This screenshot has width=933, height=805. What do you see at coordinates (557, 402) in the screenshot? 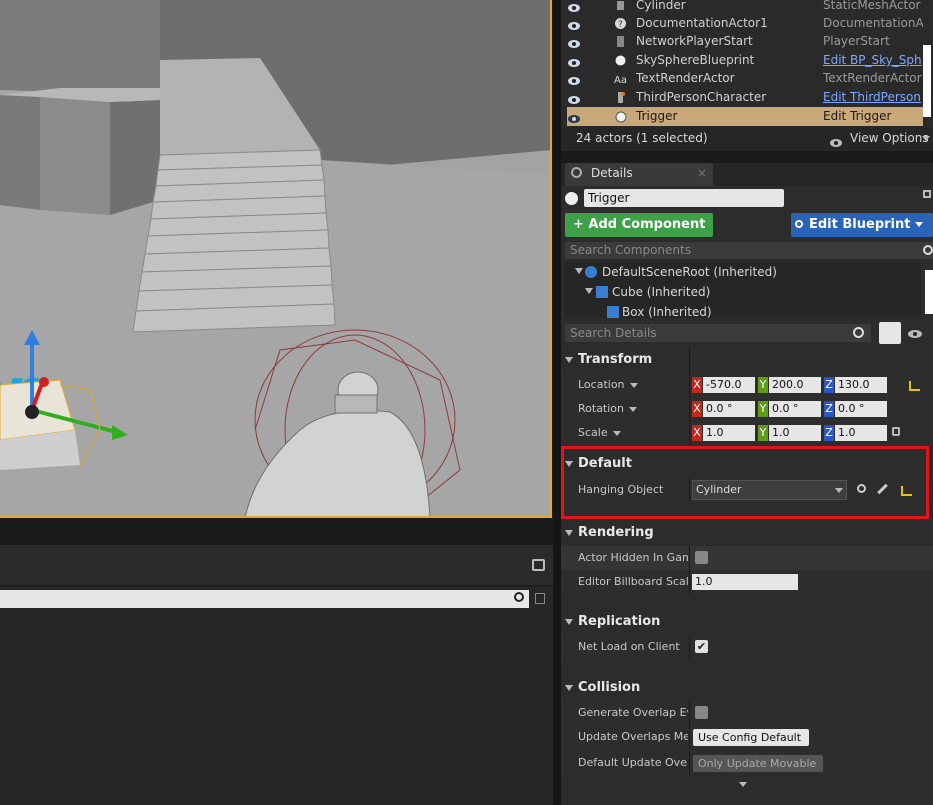
I see `panel-splitter` at bounding box center [557, 402].